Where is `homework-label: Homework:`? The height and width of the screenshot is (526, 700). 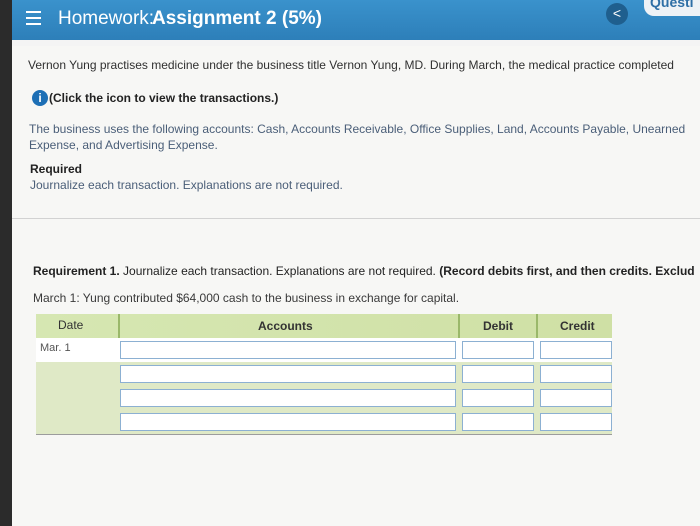
homework-label: Homework: is located at coordinates (106, 18).